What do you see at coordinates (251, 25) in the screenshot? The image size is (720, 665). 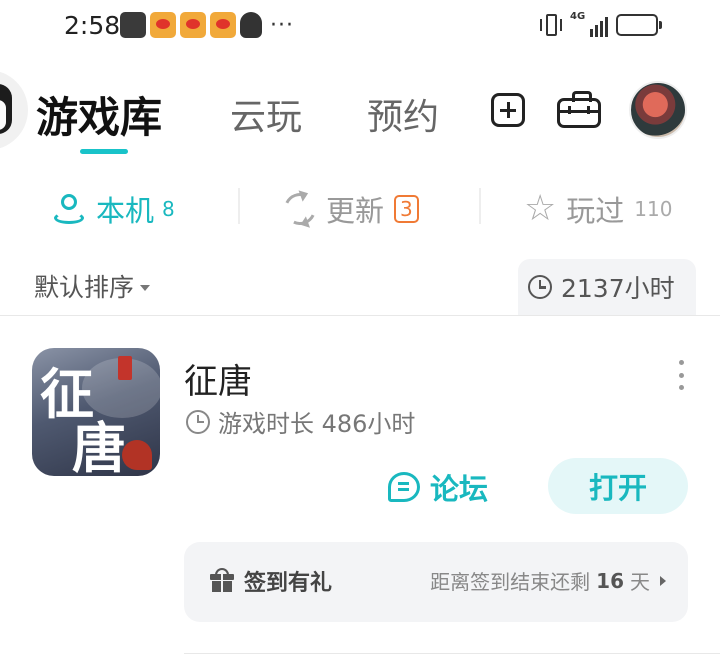 I see `qq-icon` at bounding box center [251, 25].